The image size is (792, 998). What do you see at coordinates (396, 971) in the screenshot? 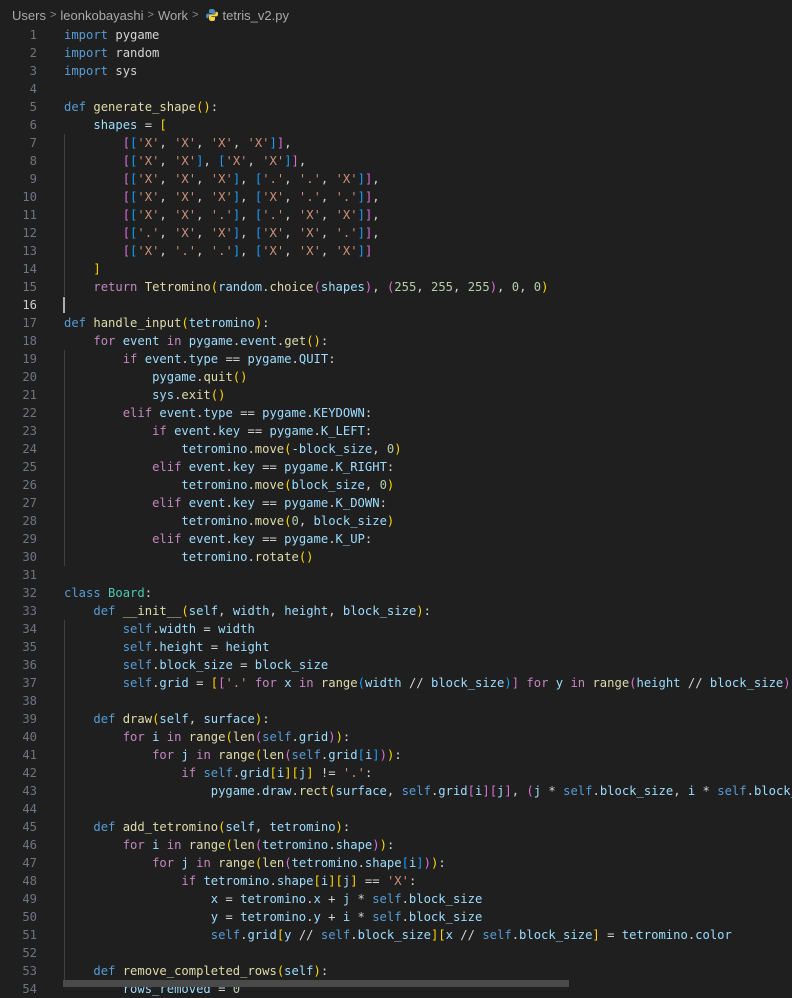
I see `code-line: 53 def remove_completed_rows(self):` at bounding box center [396, 971].